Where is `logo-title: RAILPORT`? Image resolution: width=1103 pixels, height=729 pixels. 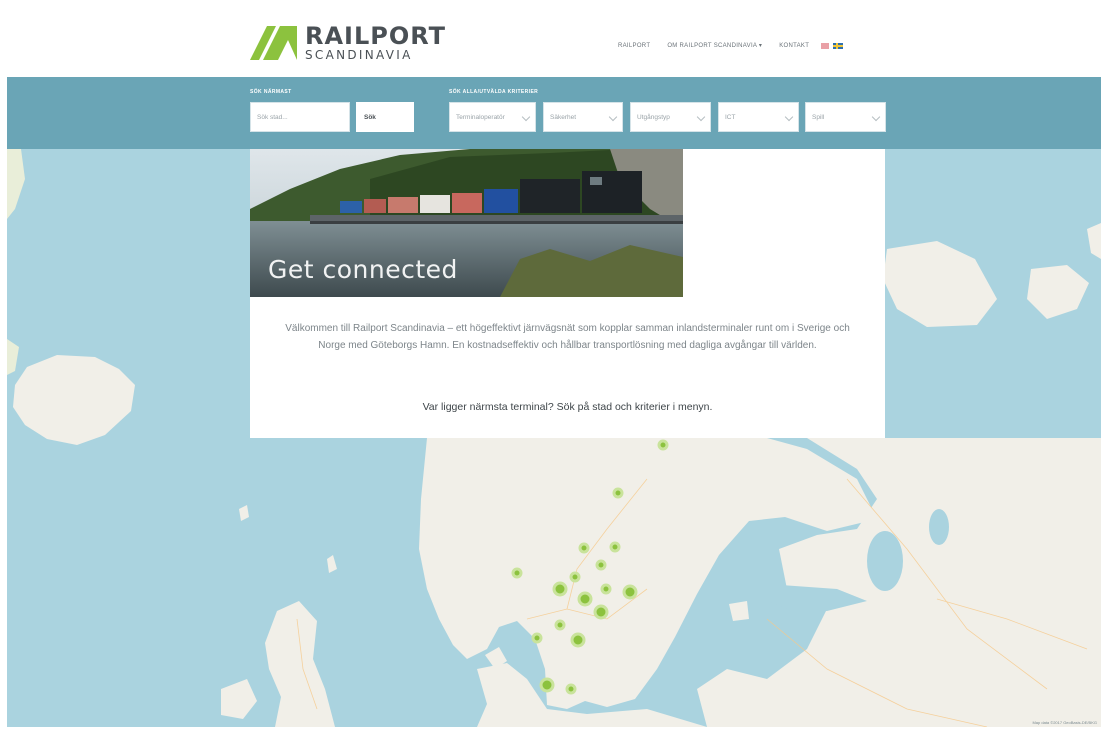 logo-title: RAILPORT is located at coordinates (376, 36).